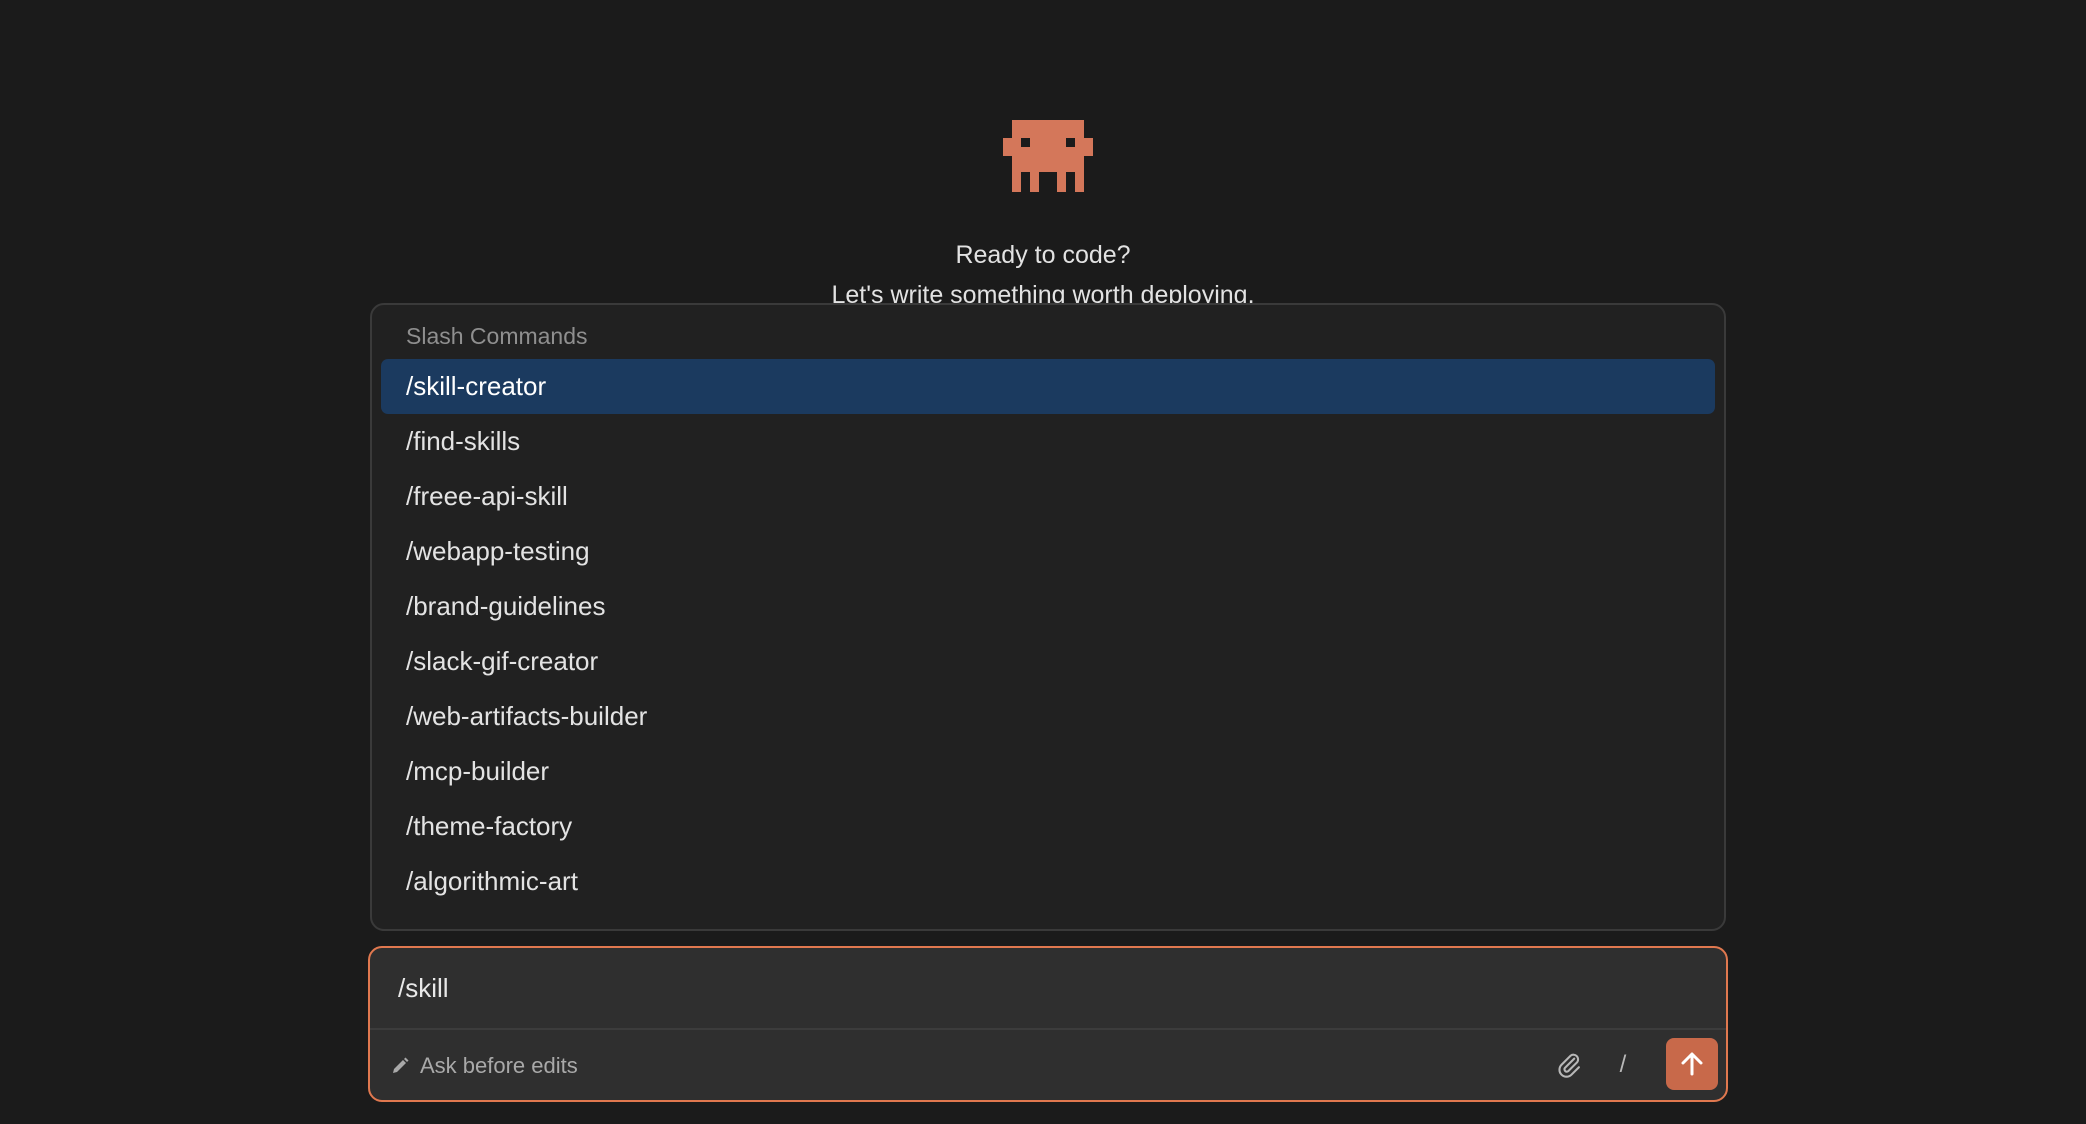 Image resolution: width=2086 pixels, height=1124 pixels. What do you see at coordinates (1043, 255) in the screenshot?
I see `welcome-title: Ready to code?` at bounding box center [1043, 255].